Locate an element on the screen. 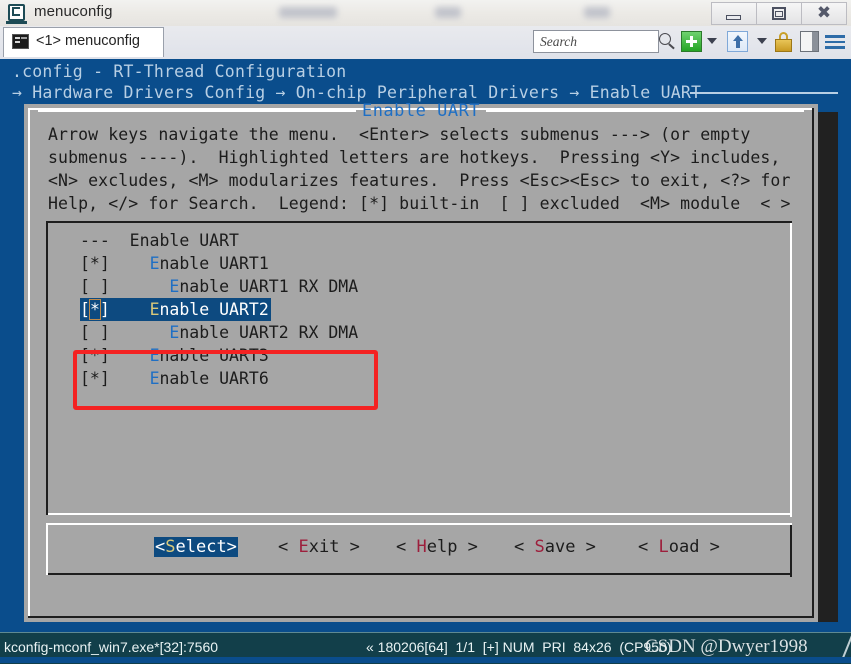  button-frame-bottom is located at coordinates (420, 574).